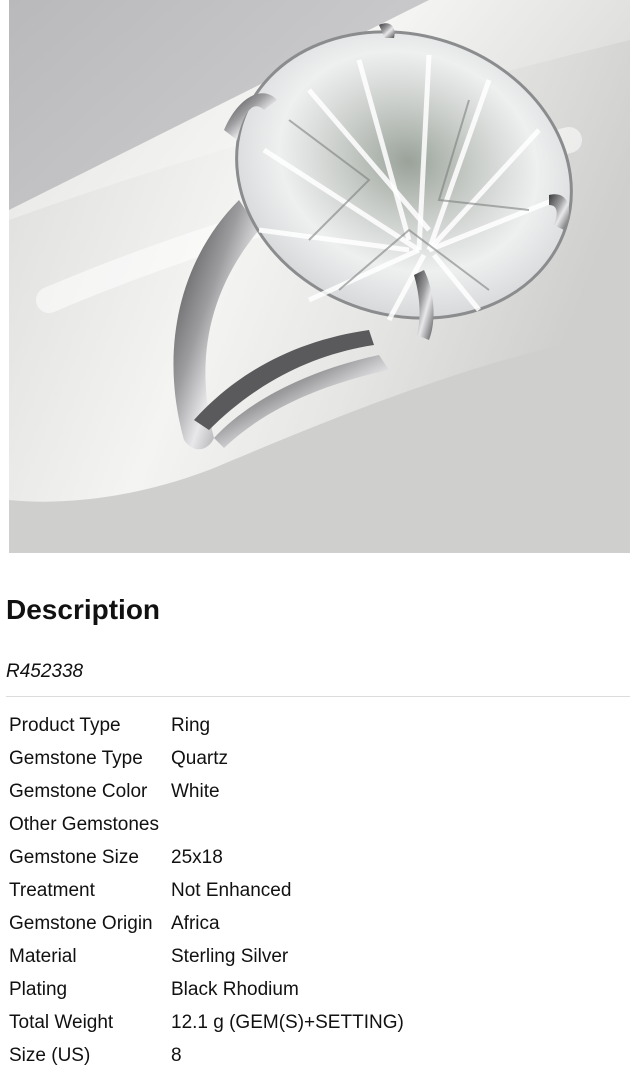 The width and height of the screenshot is (630, 1079). I want to click on spec-value: 8, so click(176, 1055).